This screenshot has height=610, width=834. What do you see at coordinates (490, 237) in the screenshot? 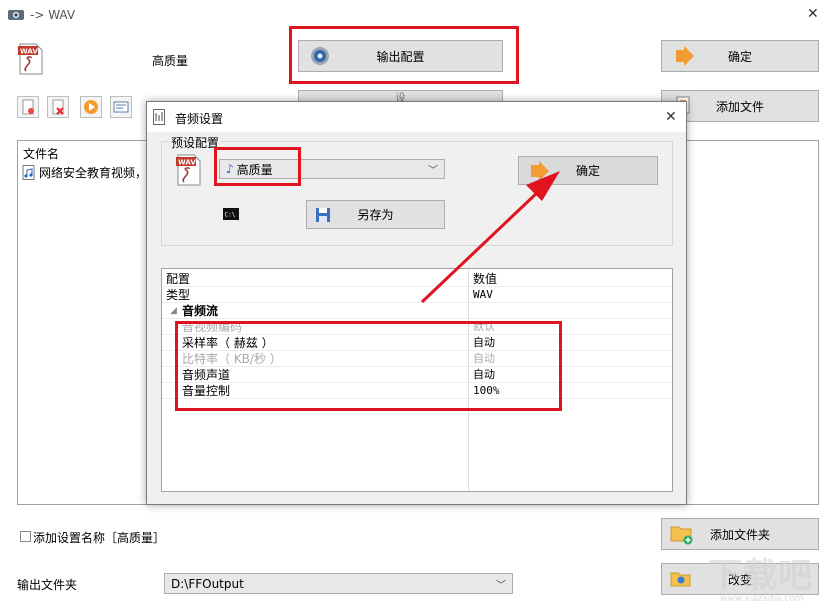
I see `annotation-arrow` at bounding box center [490, 237].